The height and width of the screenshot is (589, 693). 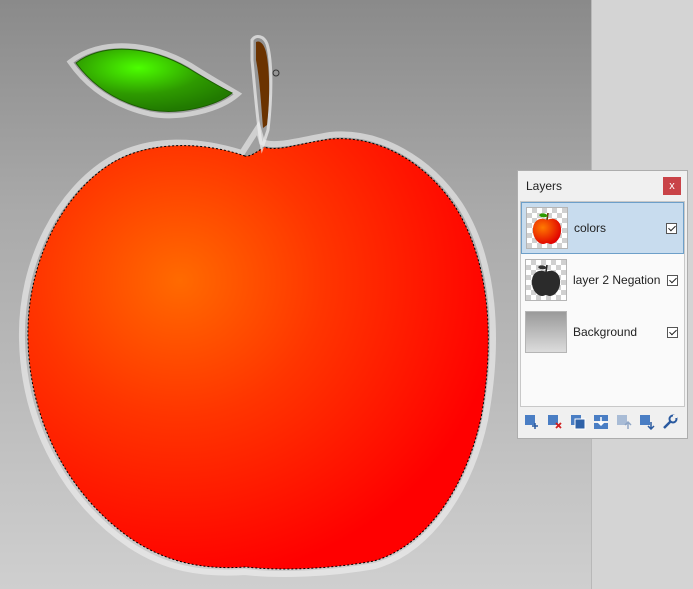 I want to click on duplicate-layer-button, so click(x=578, y=422).